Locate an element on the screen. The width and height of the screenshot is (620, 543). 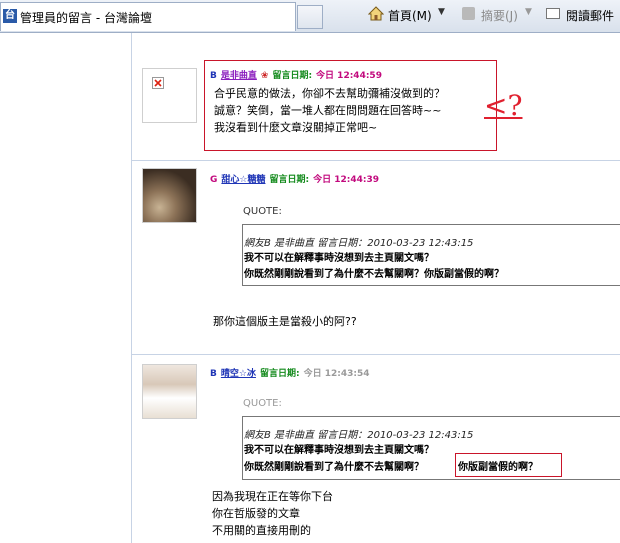
post-header: B 是非曲直 ❀ 留言日期: 今日 12:44:59 is located at coordinates (296, 74).